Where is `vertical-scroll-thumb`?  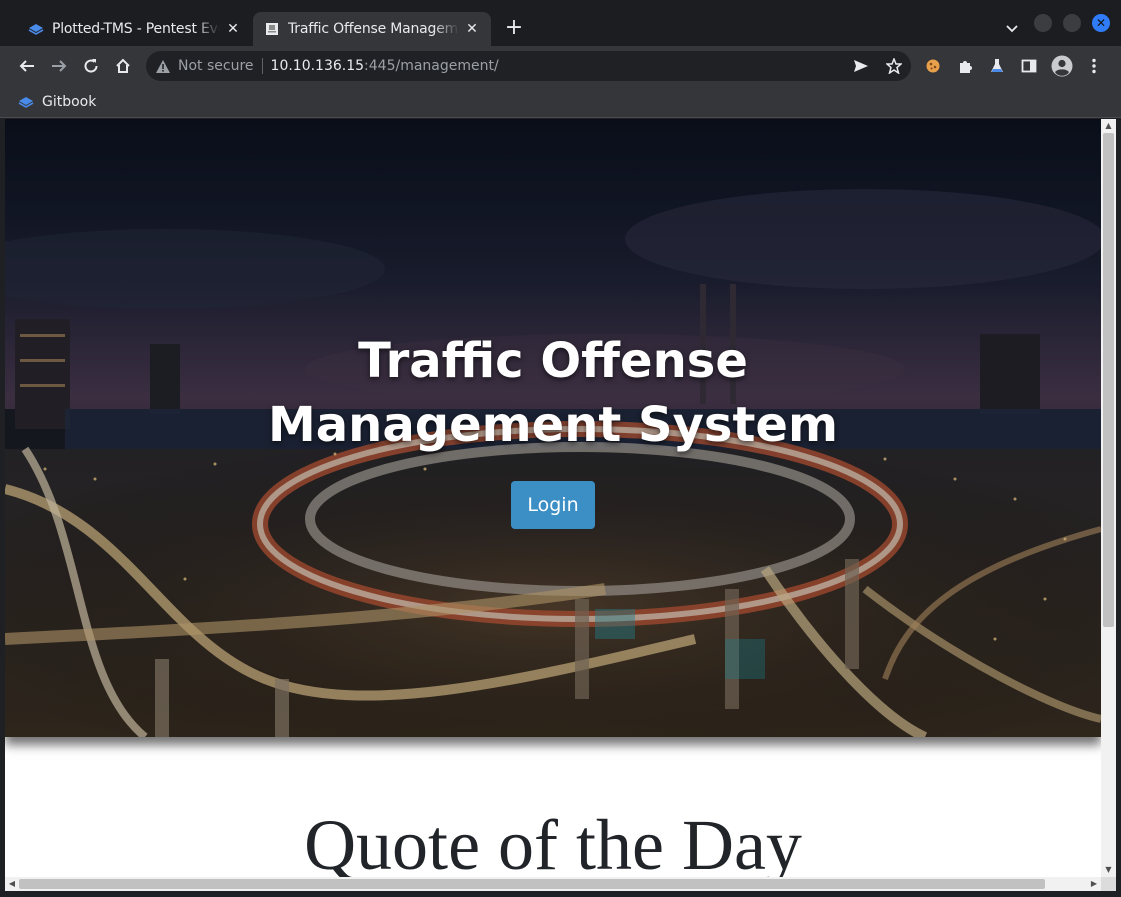
vertical-scroll-thumb is located at coordinates (1108, 380).